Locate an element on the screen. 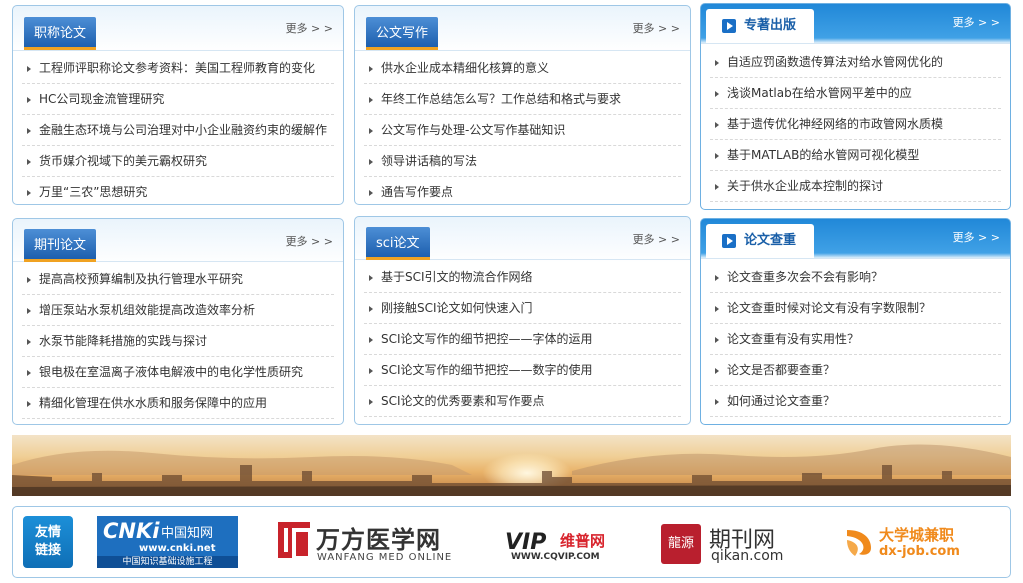  tab-qikan: 期刊论文 is located at coordinates (60, 245).